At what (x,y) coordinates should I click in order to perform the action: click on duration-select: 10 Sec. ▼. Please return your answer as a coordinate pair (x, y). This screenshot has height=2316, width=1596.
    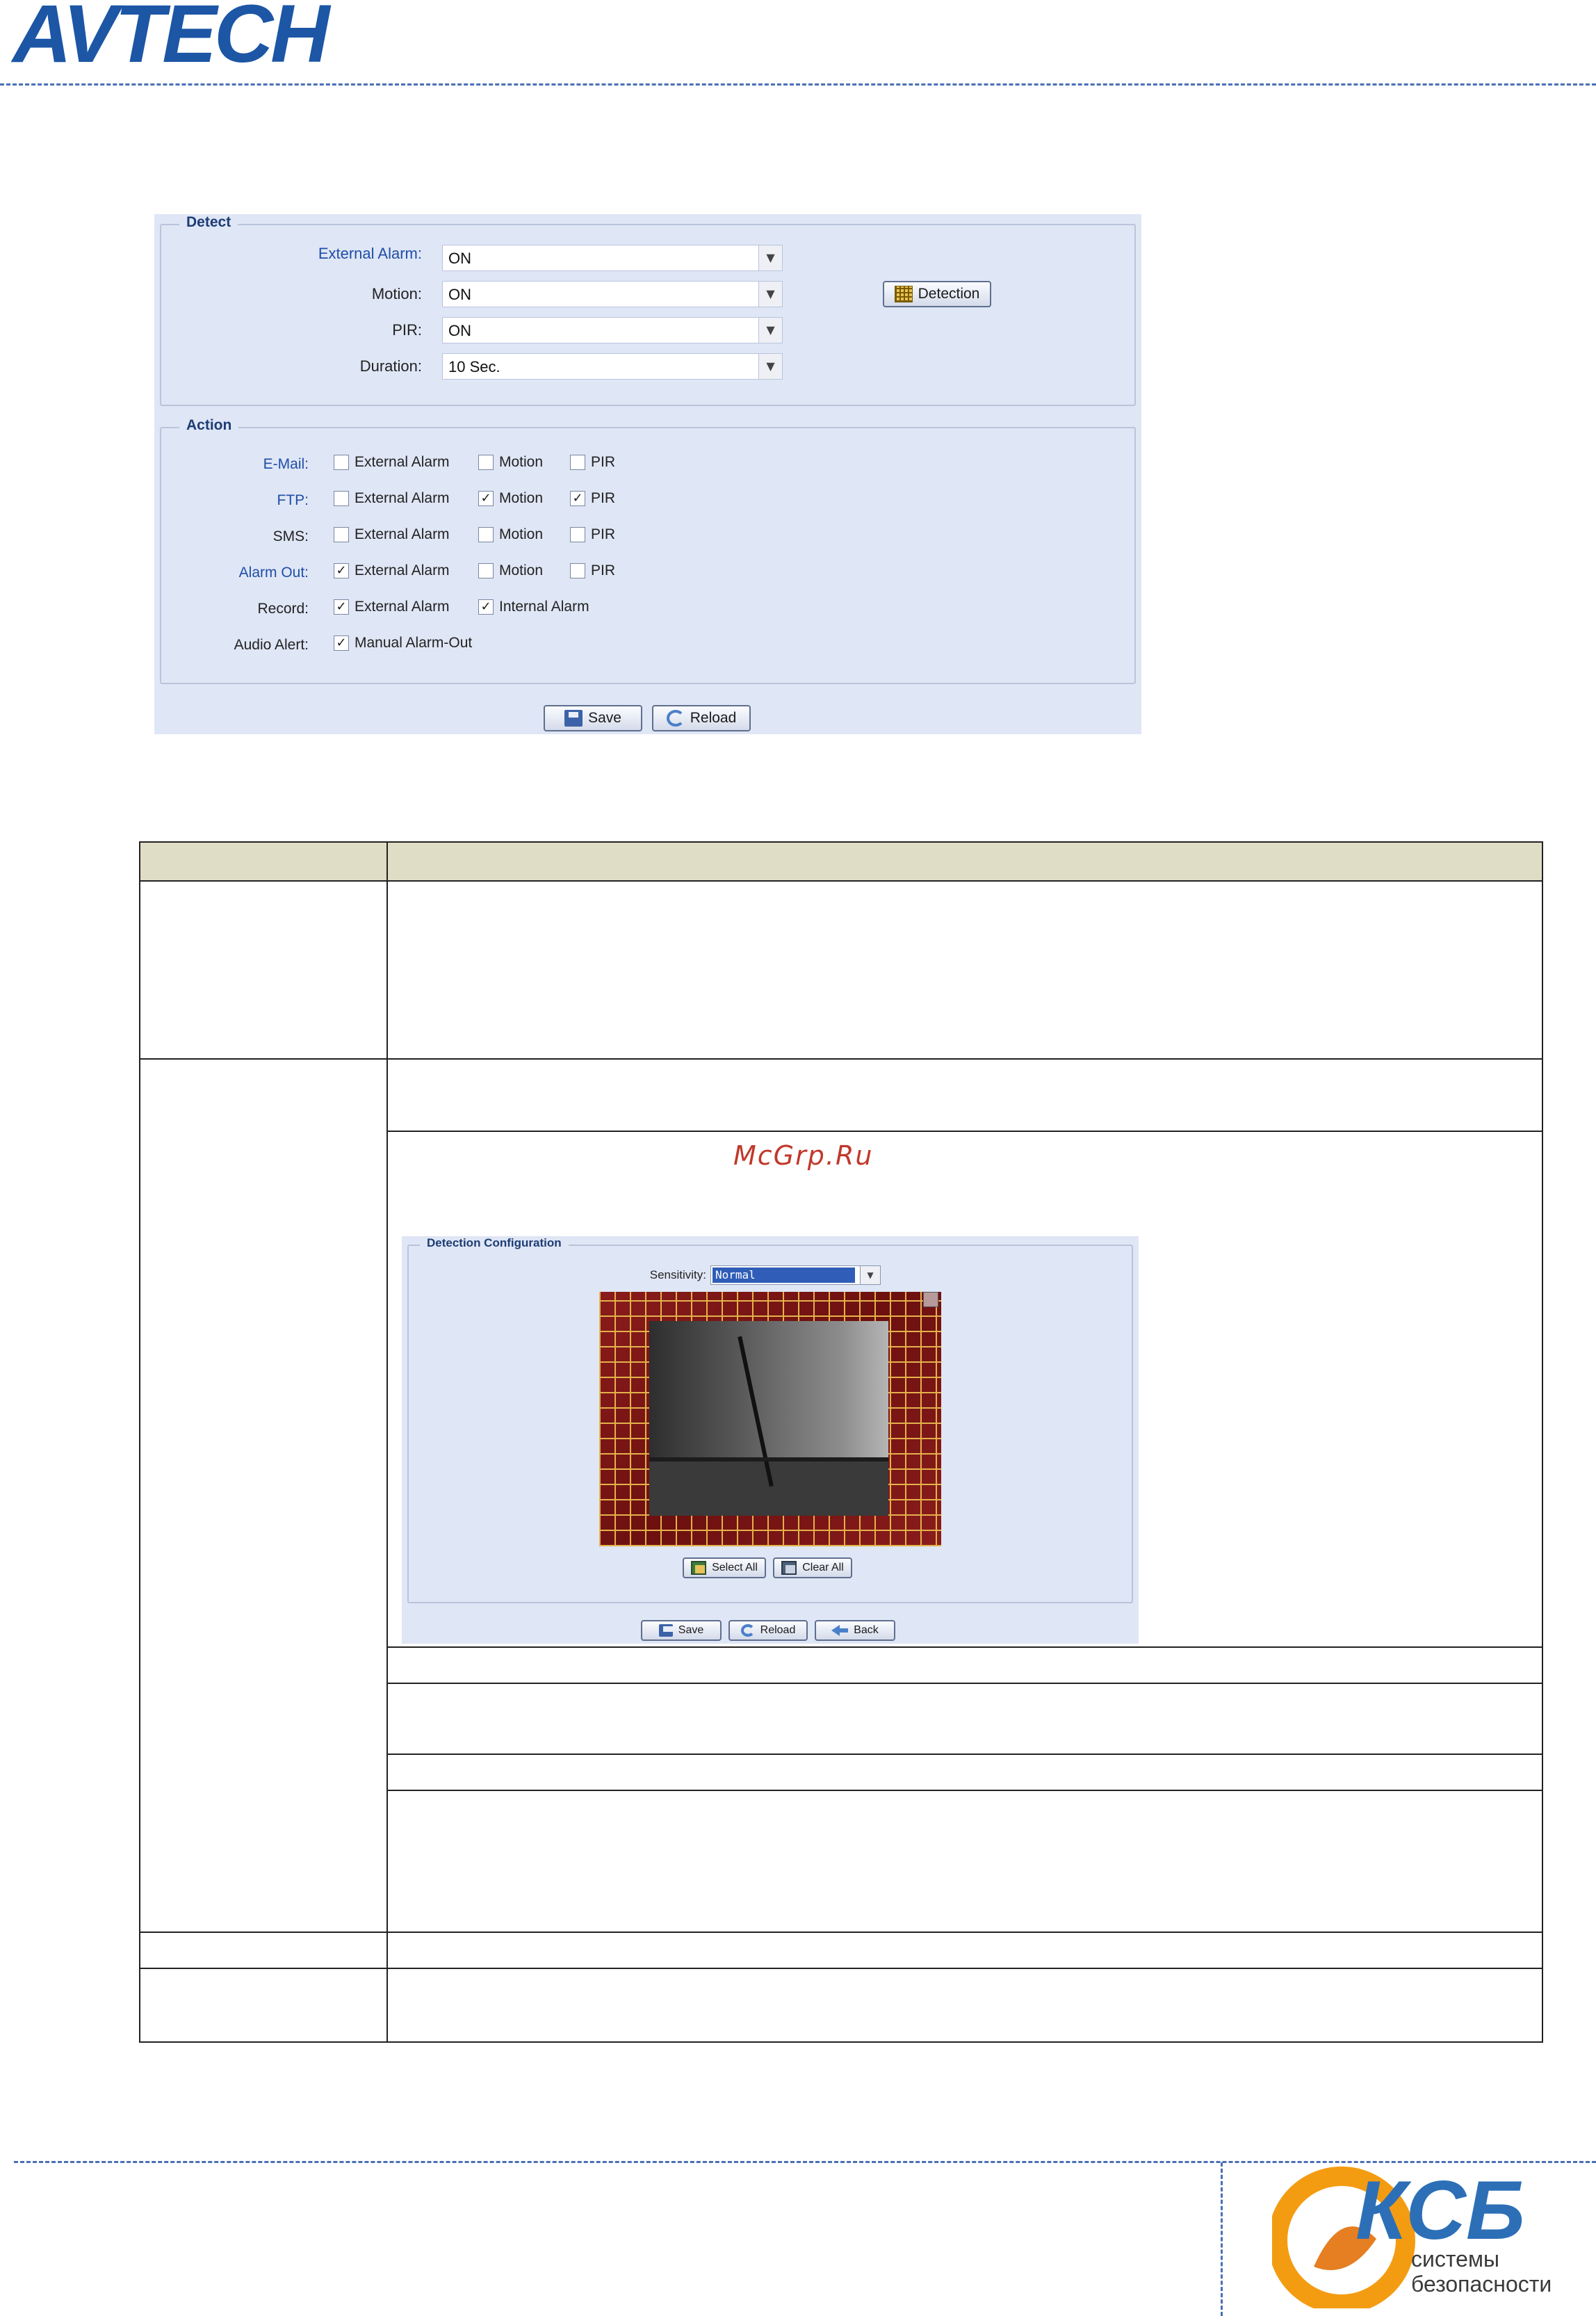
    Looking at the image, I should click on (612, 367).